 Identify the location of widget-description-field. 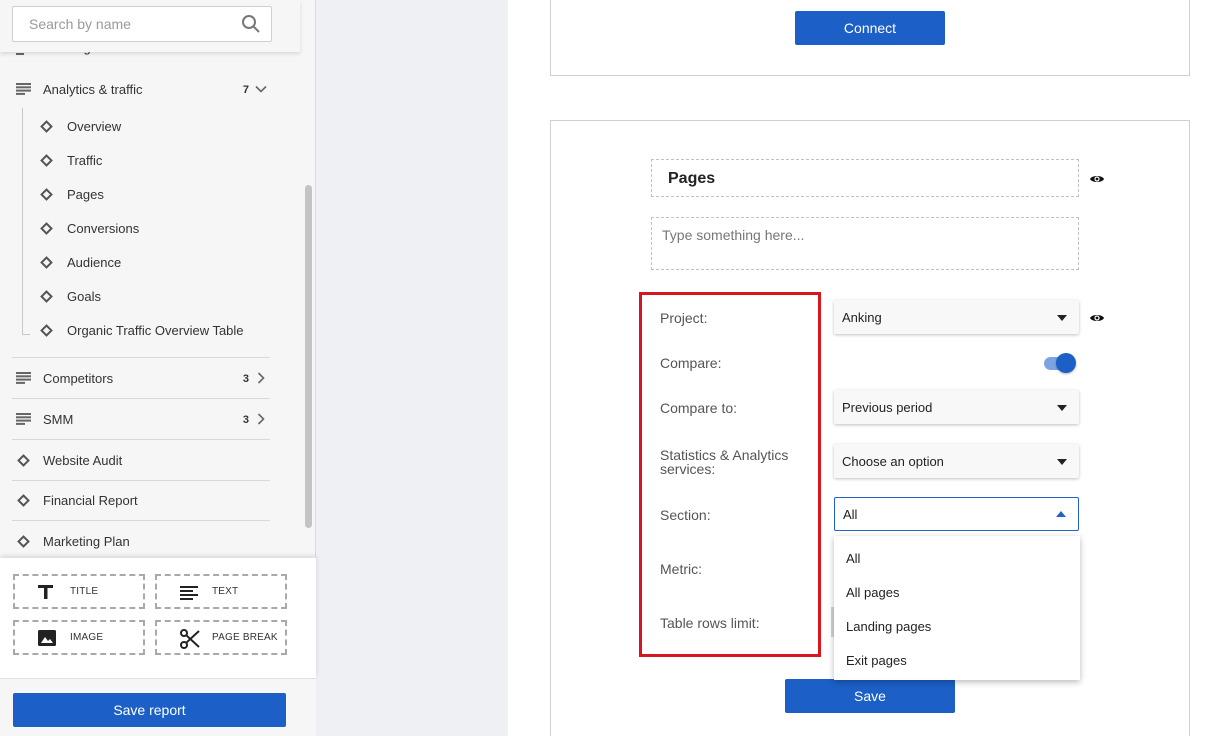
(865, 243).